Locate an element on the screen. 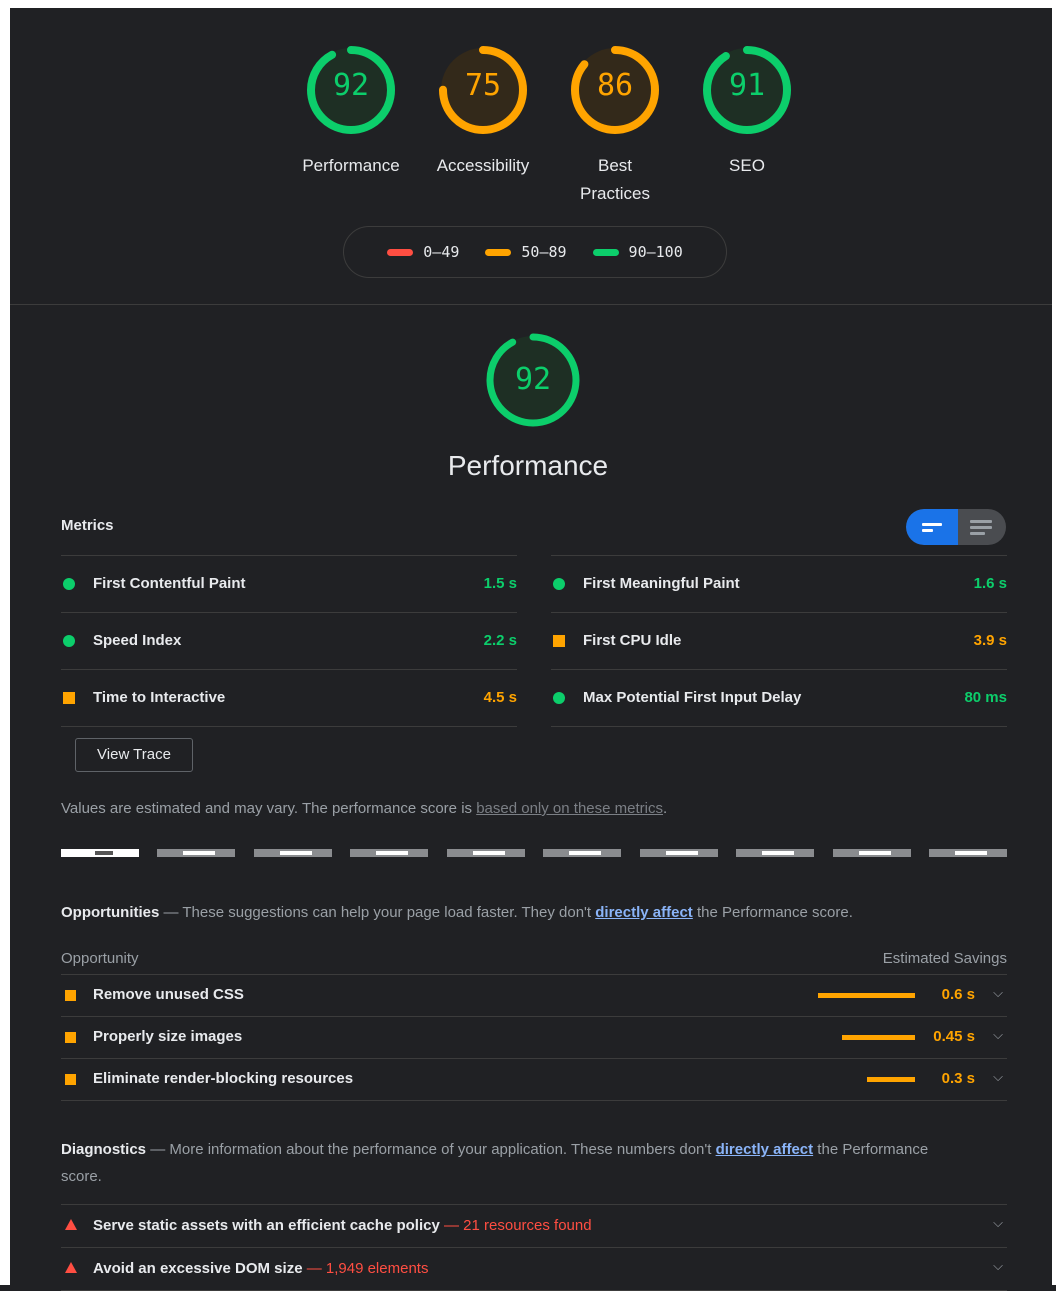 This screenshot has width=1056, height=1291. savings-value: 0.45 s is located at coordinates (954, 1036).